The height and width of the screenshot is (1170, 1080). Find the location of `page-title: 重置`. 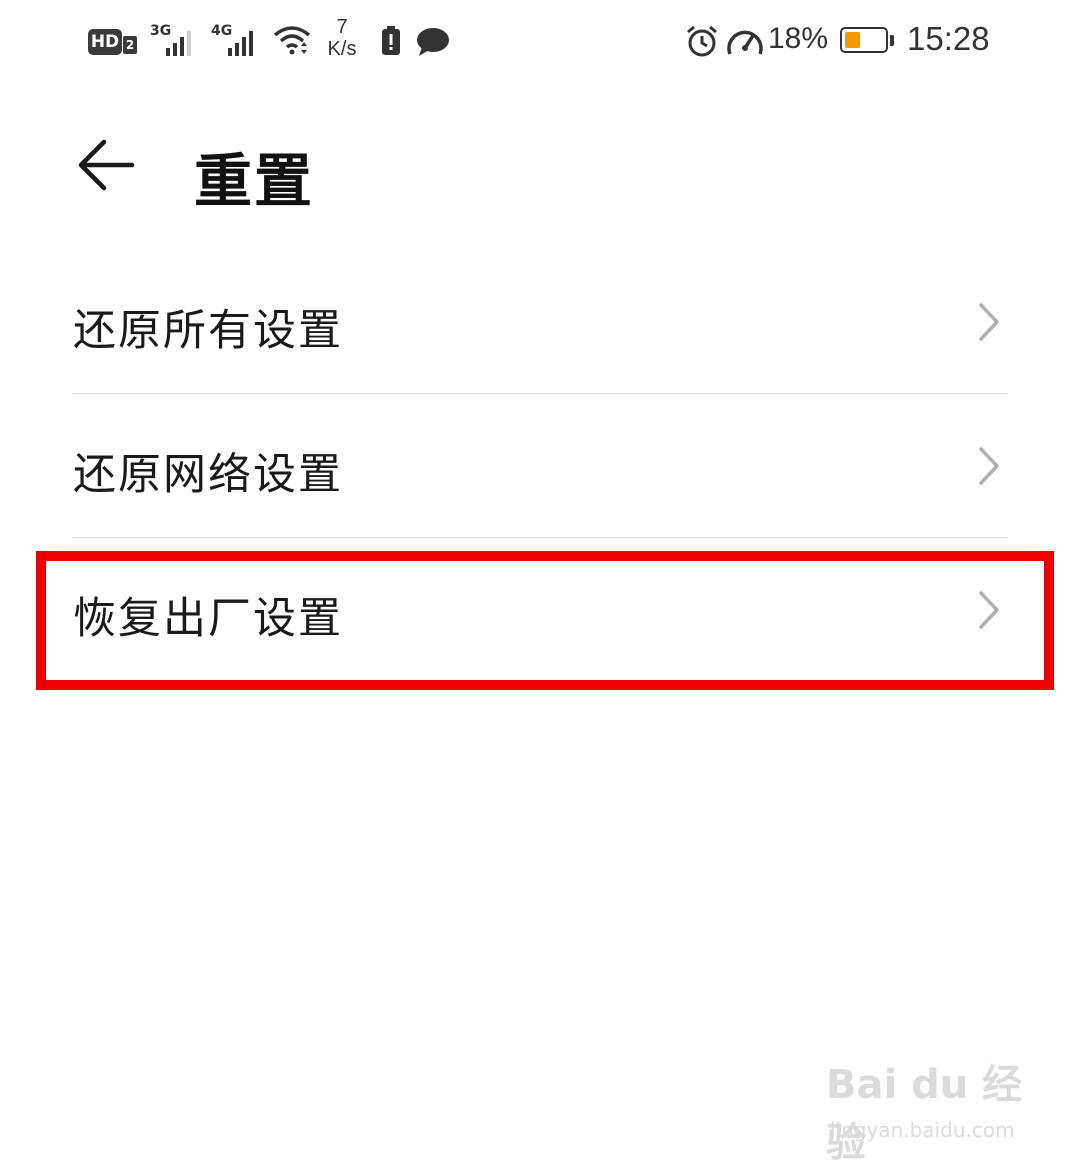

page-title: 重置 is located at coordinates (254, 181).